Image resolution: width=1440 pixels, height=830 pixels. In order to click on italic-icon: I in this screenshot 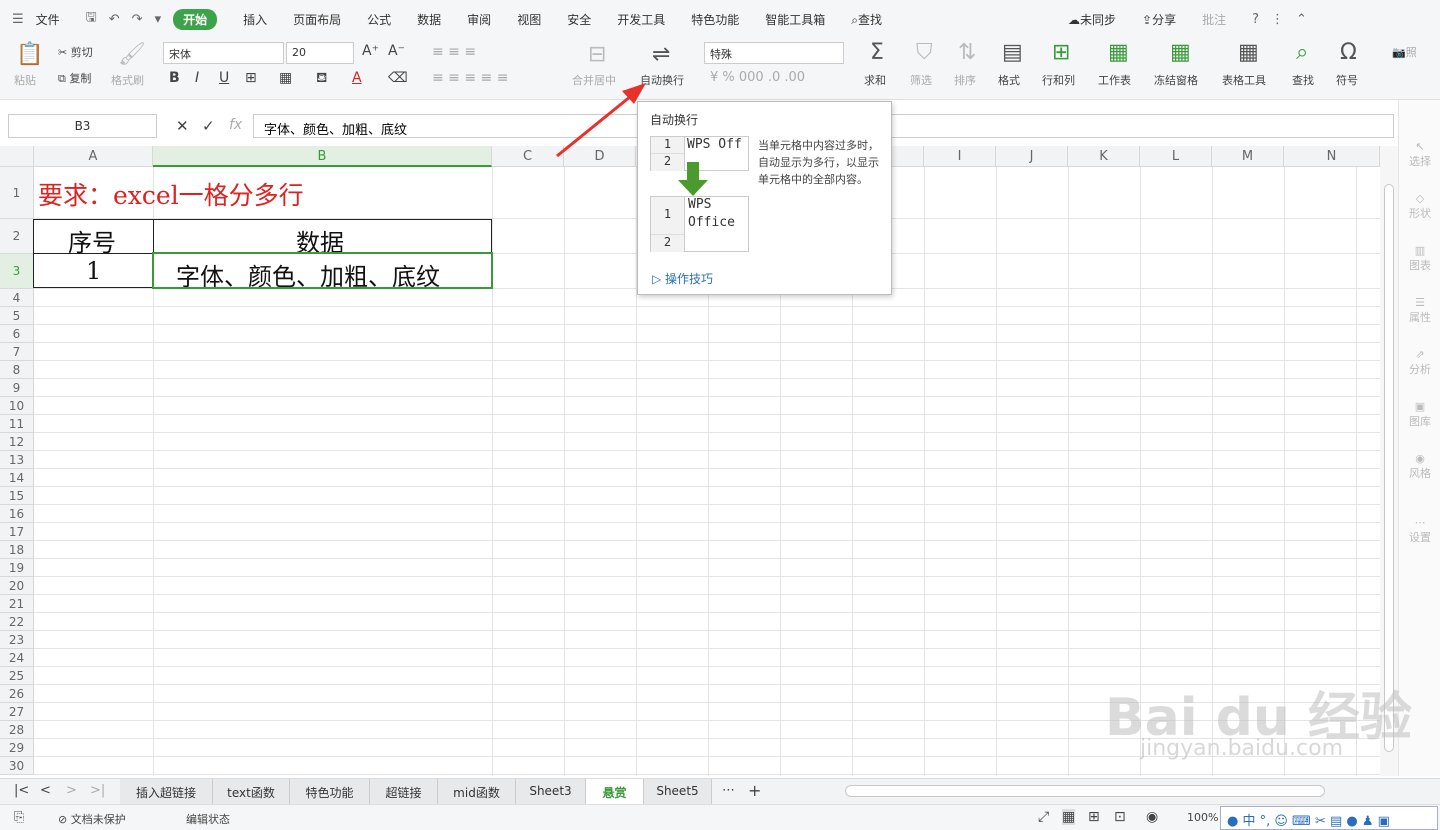, I will do `click(197, 78)`.